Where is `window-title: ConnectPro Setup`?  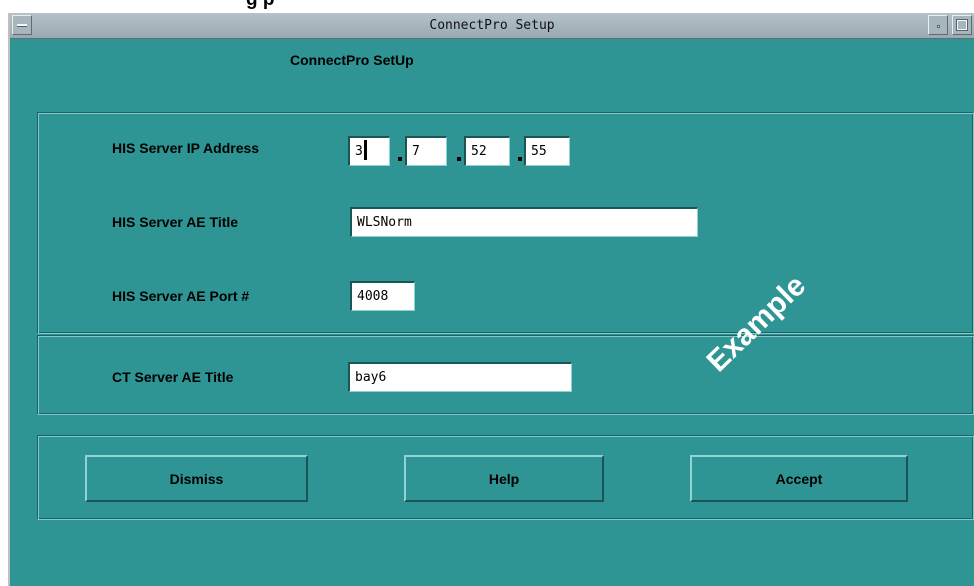
window-title: ConnectPro Setup is located at coordinates (492, 25).